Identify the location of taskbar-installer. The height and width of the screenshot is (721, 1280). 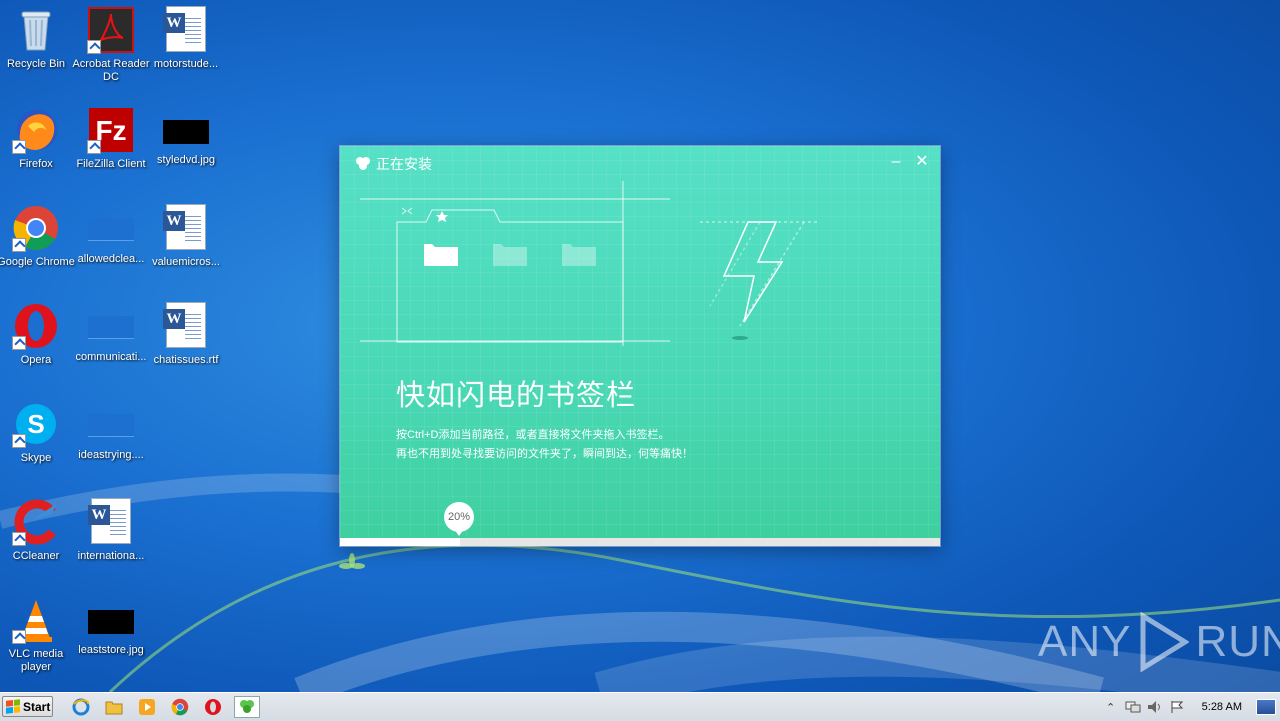
(247, 707).